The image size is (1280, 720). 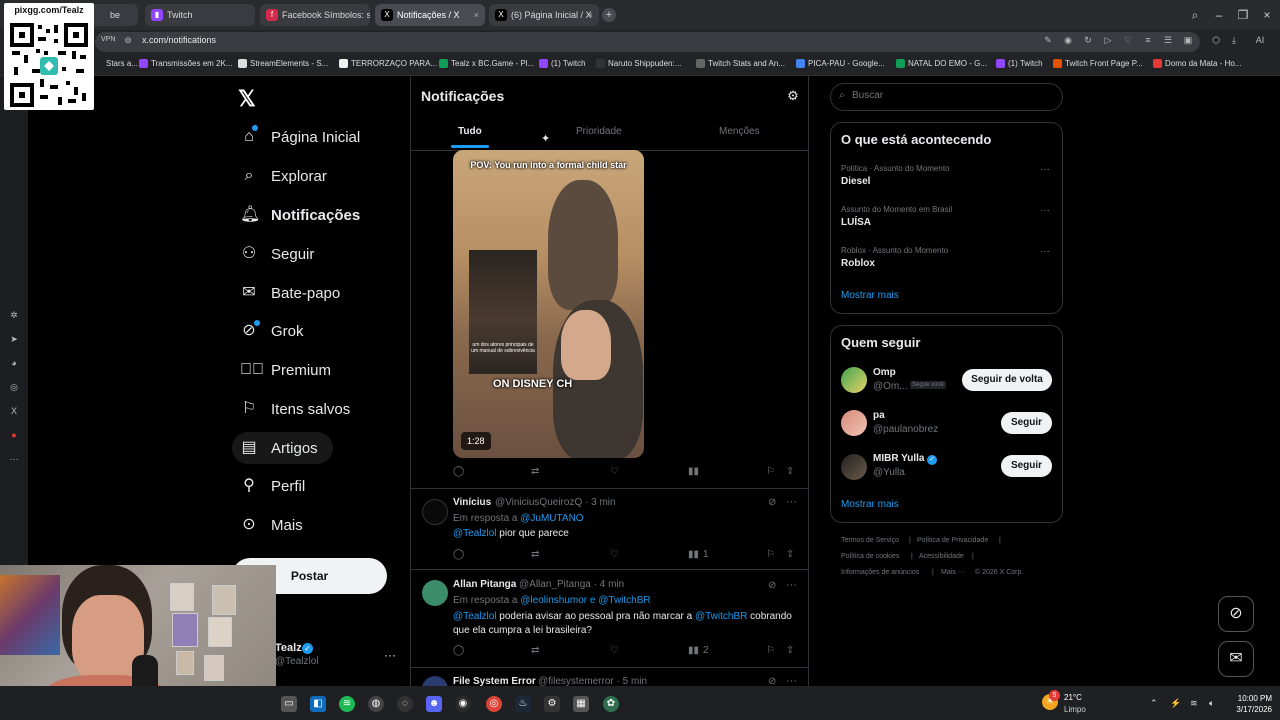 I want to click on account-handle: @Tealzlol, so click(x=297, y=661).